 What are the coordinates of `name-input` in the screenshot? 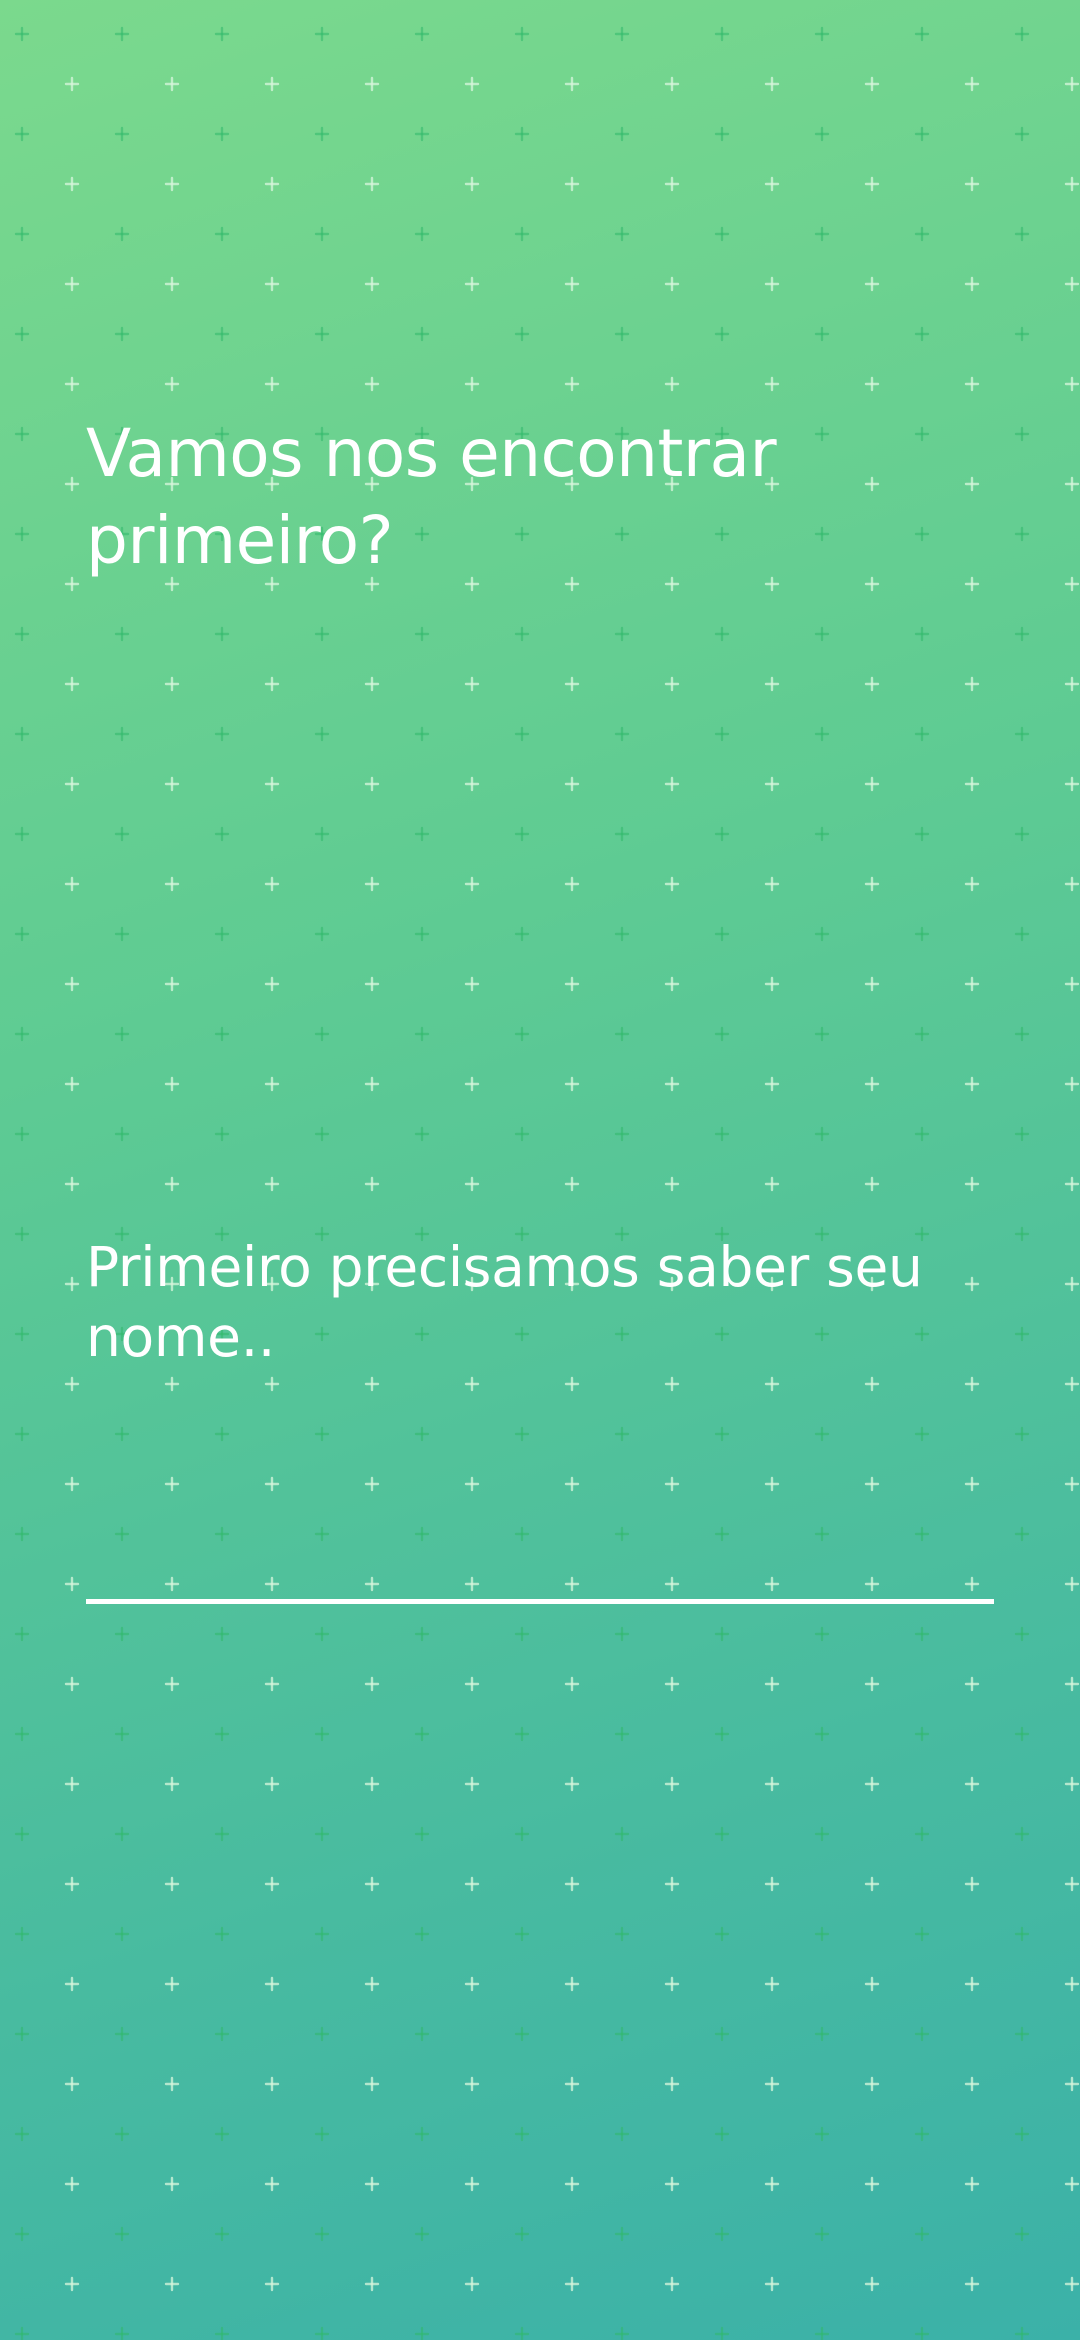 It's located at (540, 1562).